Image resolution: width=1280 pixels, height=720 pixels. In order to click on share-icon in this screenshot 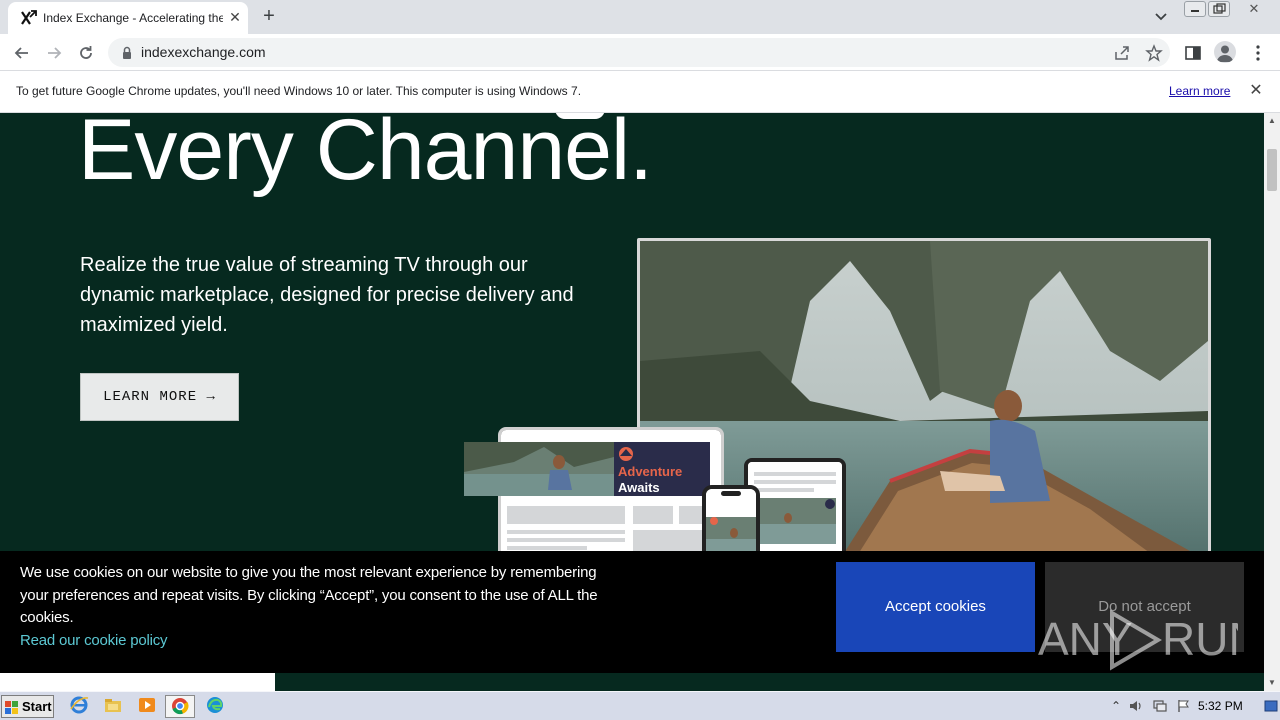, I will do `click(1122, 53)`.